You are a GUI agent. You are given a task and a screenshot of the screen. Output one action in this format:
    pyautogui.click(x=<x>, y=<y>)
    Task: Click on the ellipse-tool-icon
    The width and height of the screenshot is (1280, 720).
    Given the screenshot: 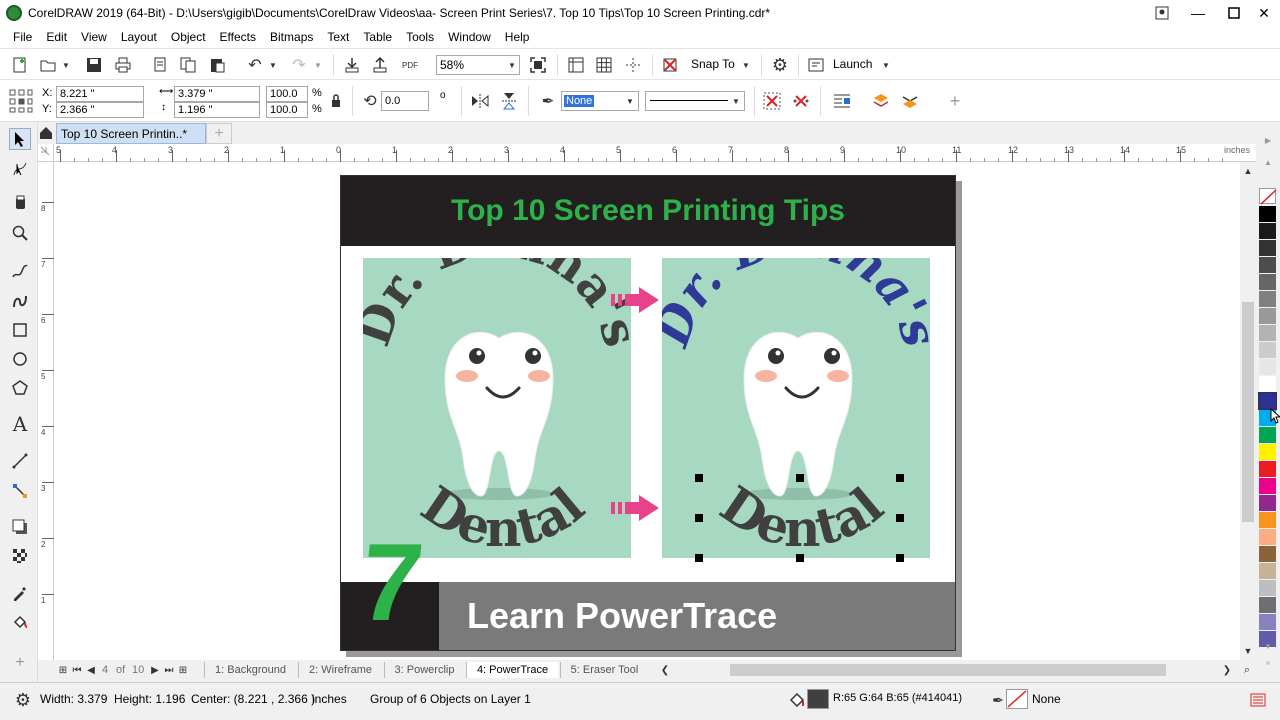 What is the action you would take?
    pyautogui.click(x=20, y=359)
    